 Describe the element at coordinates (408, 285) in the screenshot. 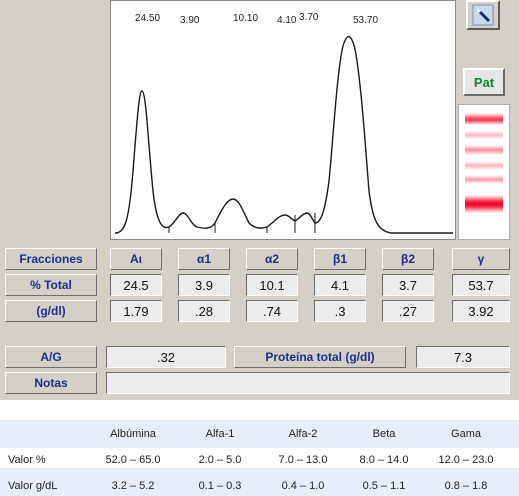

I see `percent-beta2: 3.7` at that location.